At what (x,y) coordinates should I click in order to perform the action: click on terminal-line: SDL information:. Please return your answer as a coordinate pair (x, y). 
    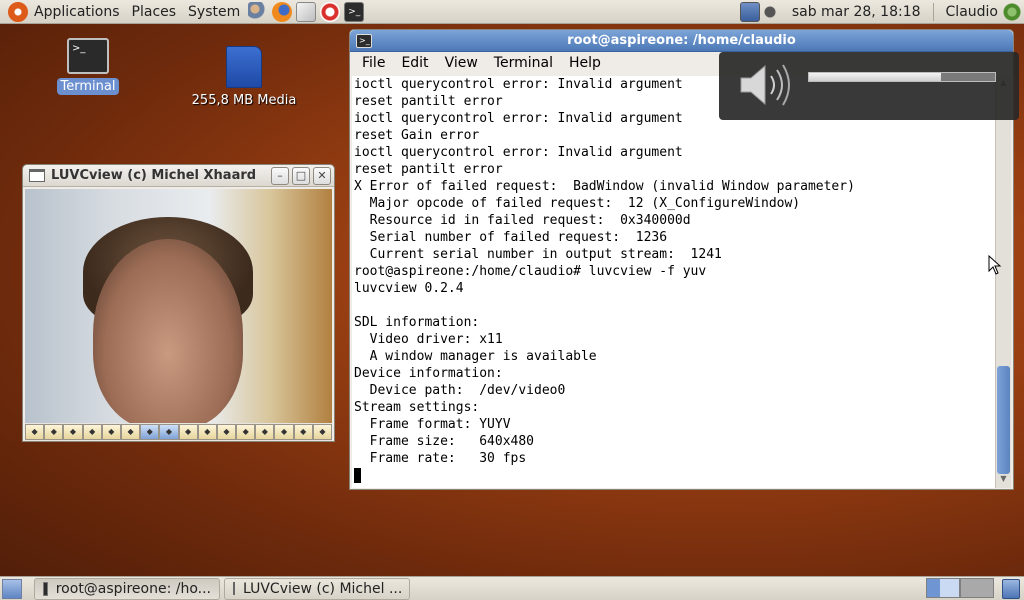
    Looking at the image, I should click on (417, 322).